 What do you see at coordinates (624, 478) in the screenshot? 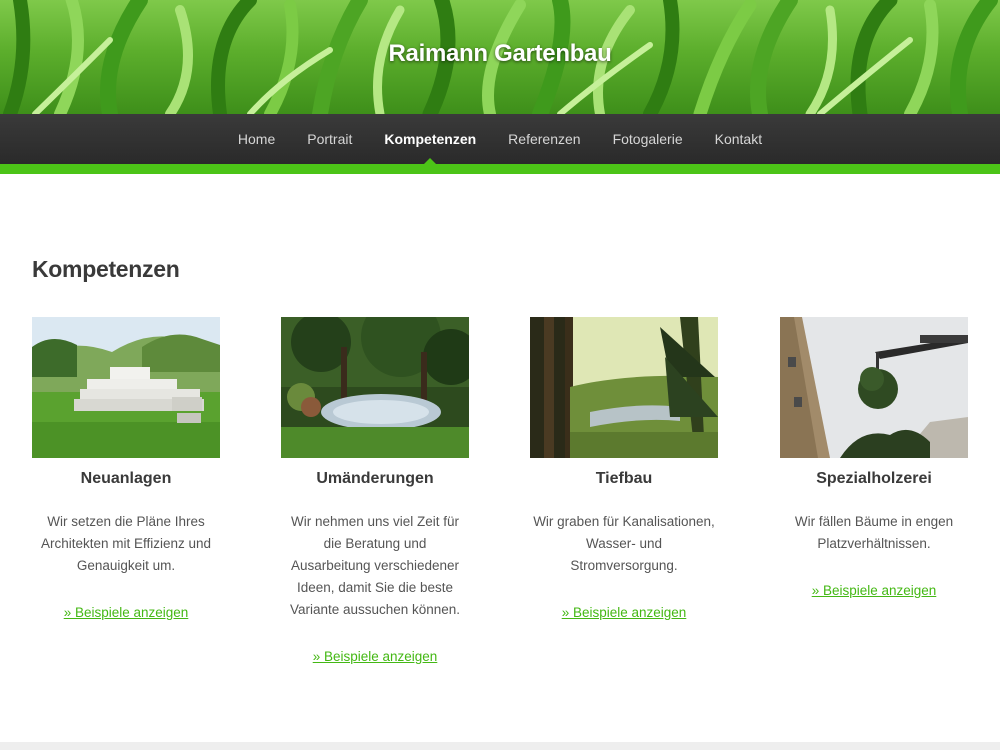
I see `card-title: Tiefbau` at bounding box center [624, 478].